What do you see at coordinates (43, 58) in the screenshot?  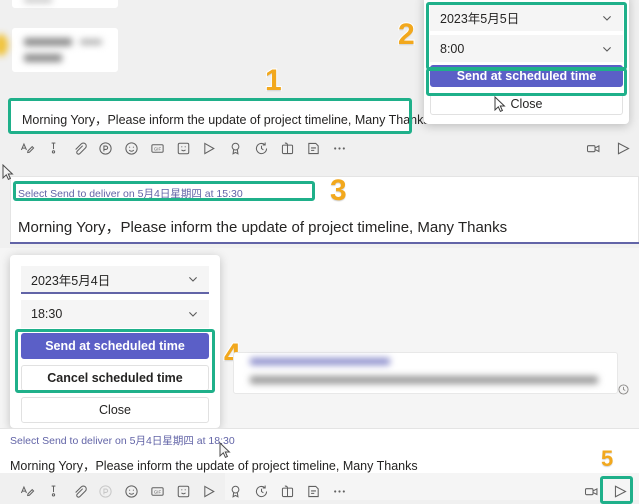 I see `blurred-message-body` at bounding box center [43, 58].